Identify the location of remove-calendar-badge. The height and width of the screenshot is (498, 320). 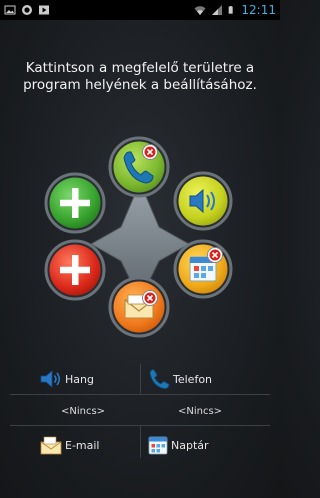
(215, 255).